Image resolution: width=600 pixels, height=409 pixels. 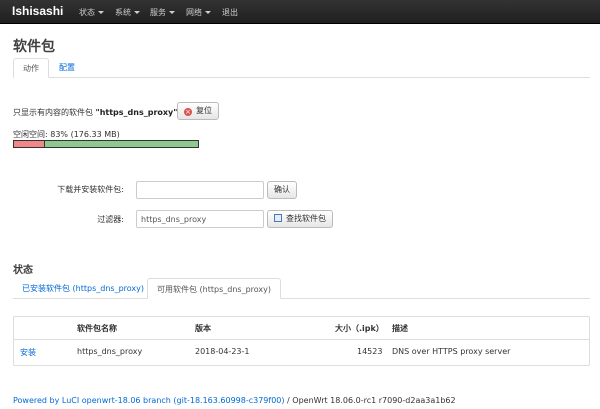 What do you see at coordinates (370, 400) in the screenshot?
I see `footer-version-text: / OpenWrt 18.06.0-rc1 r7090-d2aa3a1b62` at bounding box center [370, 400].